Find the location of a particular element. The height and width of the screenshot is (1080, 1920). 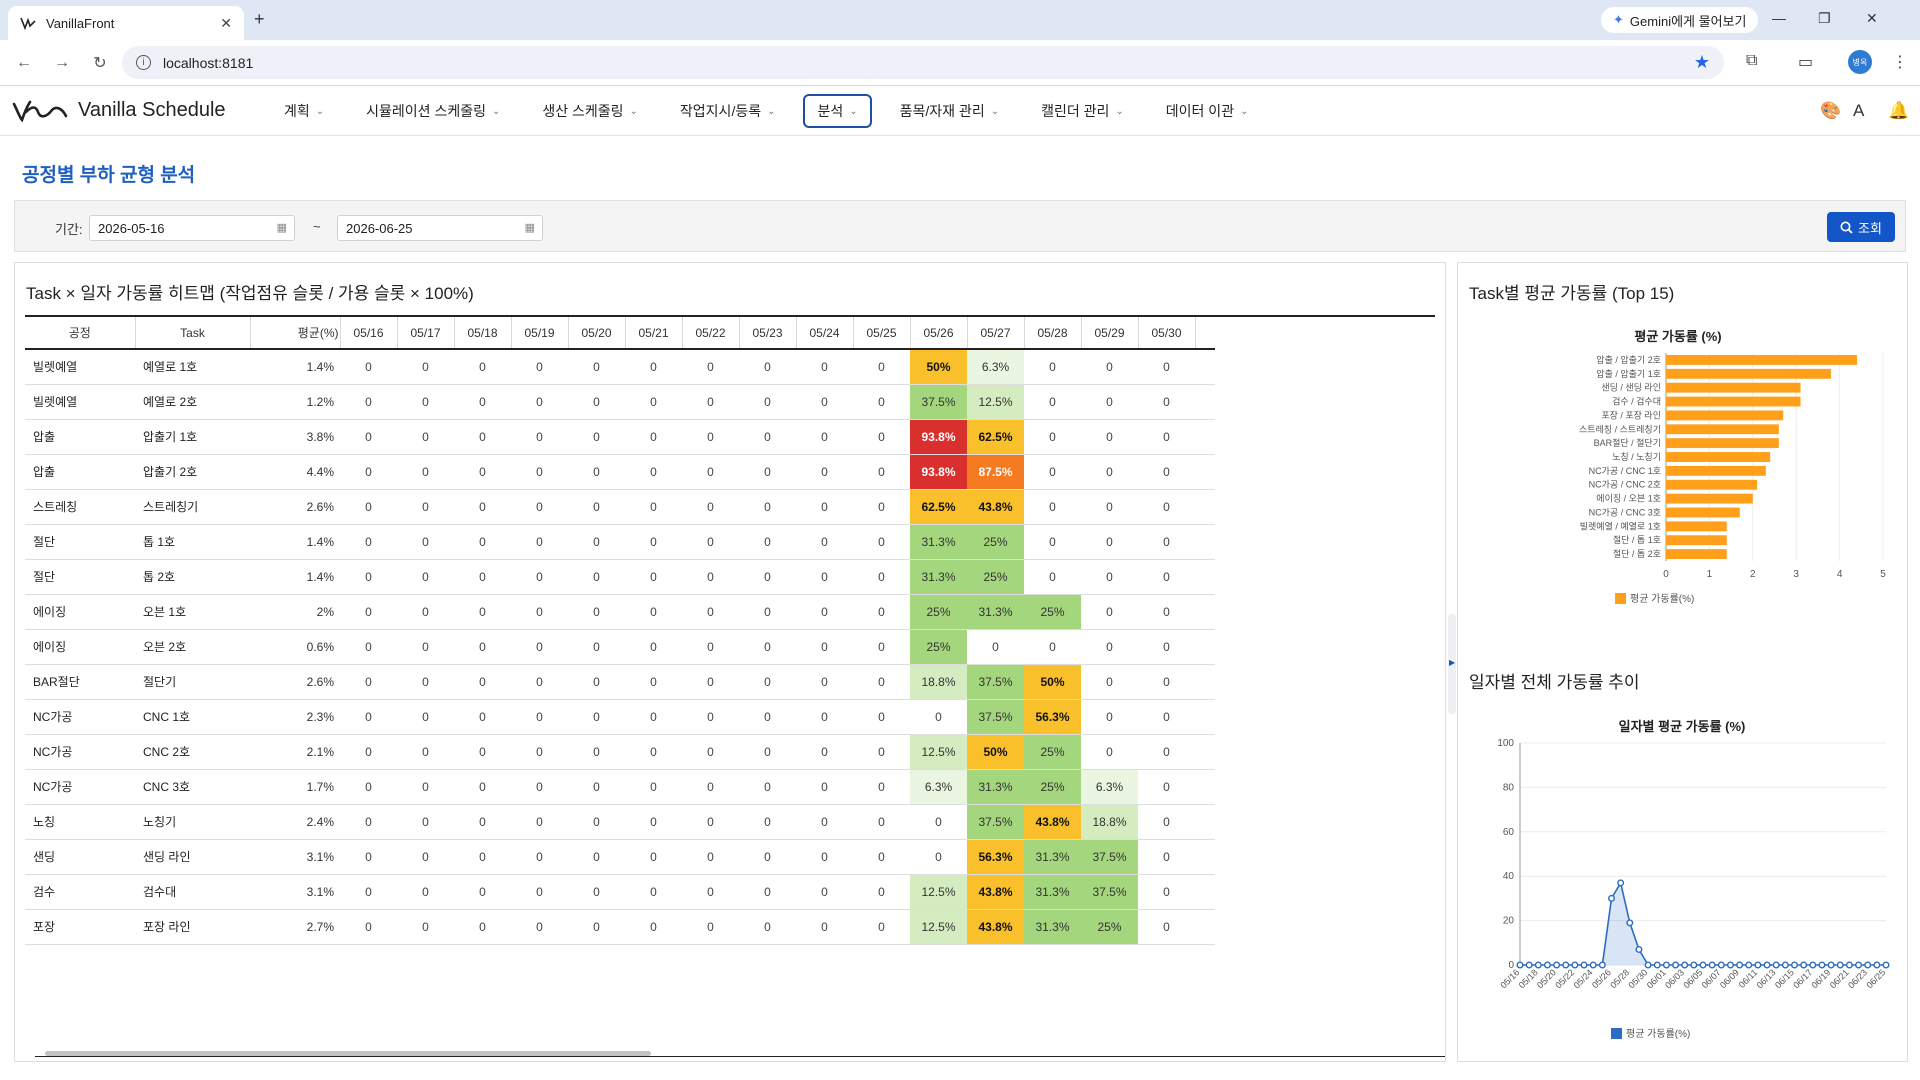

column-header: 05/22 is located at coordinates (711, 333).